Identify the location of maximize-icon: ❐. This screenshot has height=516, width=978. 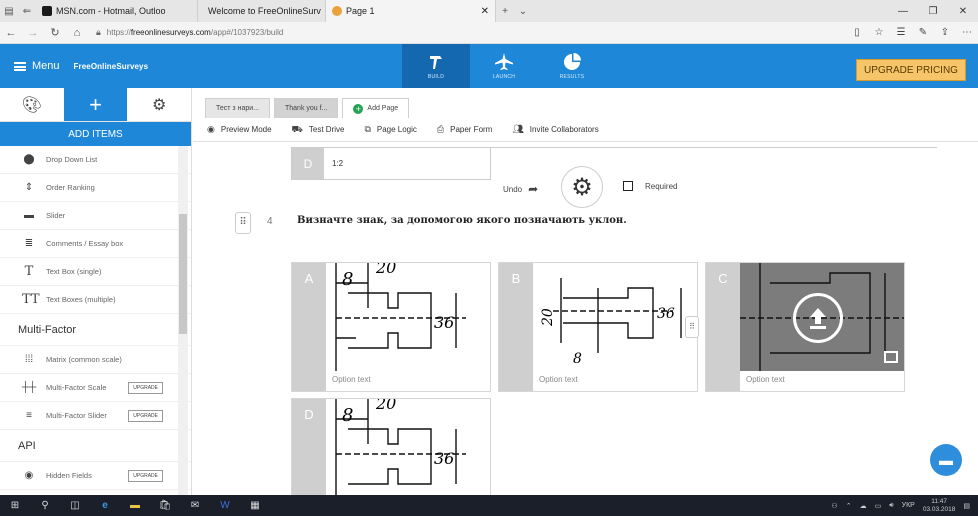
(933, 11).